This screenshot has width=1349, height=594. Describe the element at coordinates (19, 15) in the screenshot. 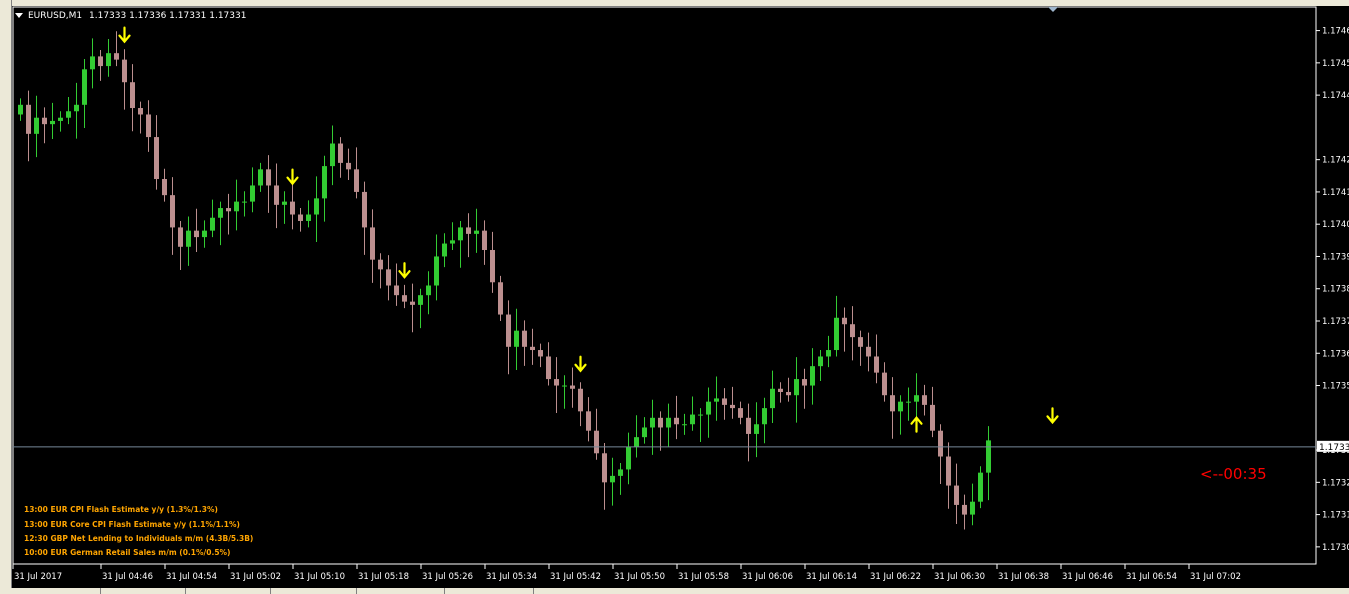

I see `chart-menu-triangle-icon` at that location.